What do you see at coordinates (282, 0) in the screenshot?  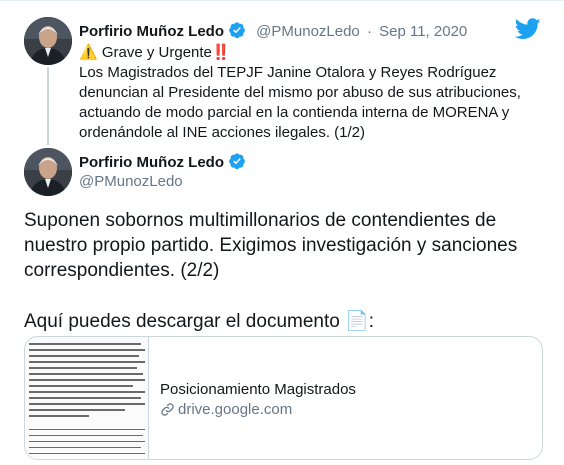 I see `top-divider` at bounding box center [282, 0].